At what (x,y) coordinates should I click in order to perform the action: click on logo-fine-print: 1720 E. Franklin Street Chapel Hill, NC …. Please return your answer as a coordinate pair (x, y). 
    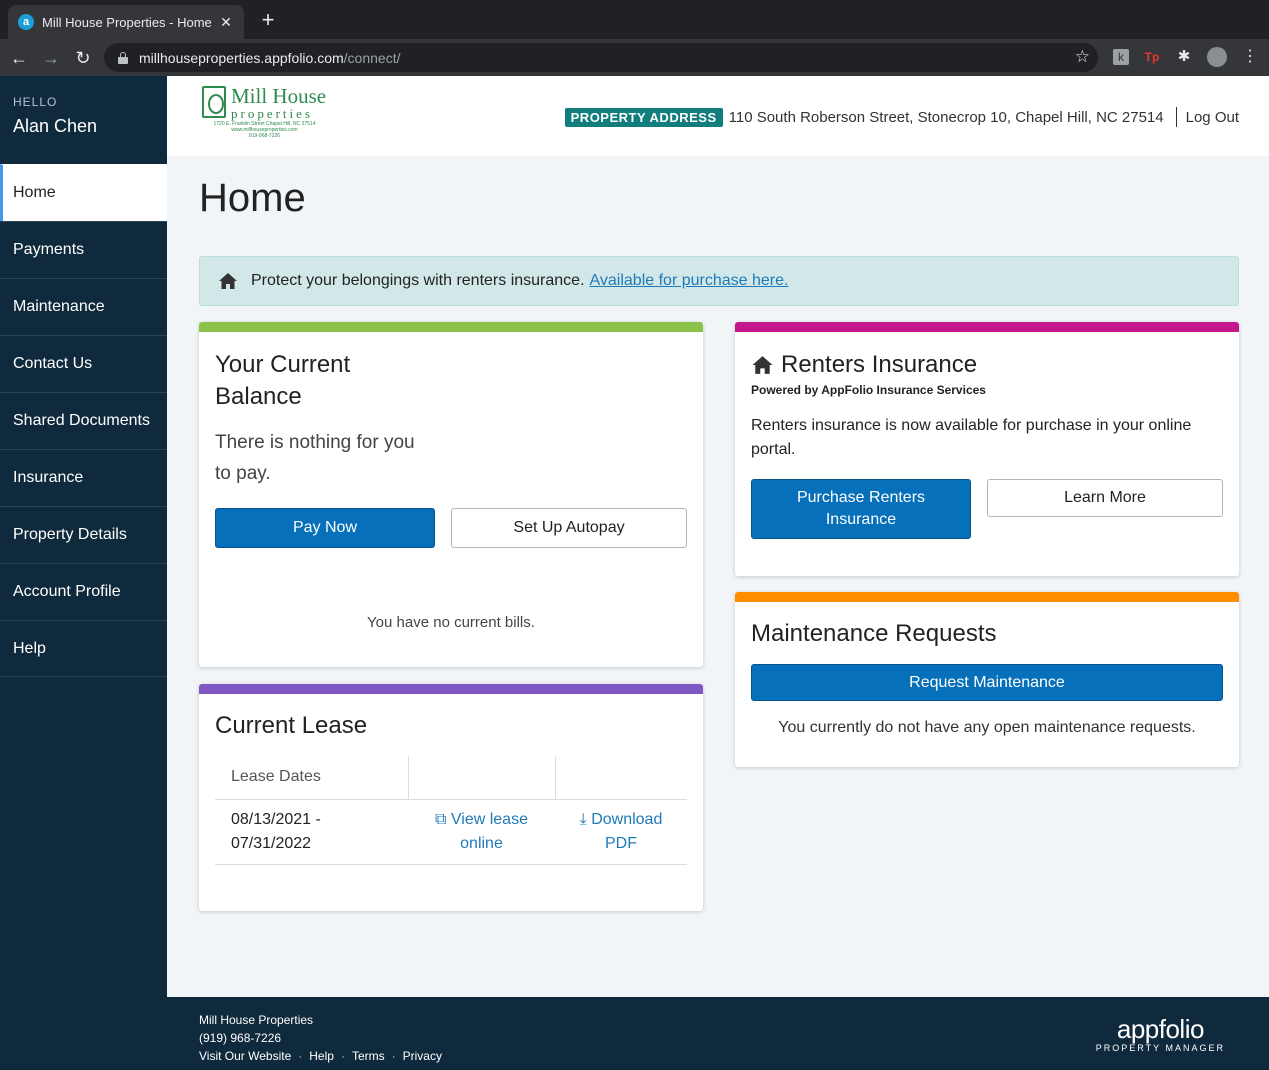
    Looking at the image, I should click on (264, 130).